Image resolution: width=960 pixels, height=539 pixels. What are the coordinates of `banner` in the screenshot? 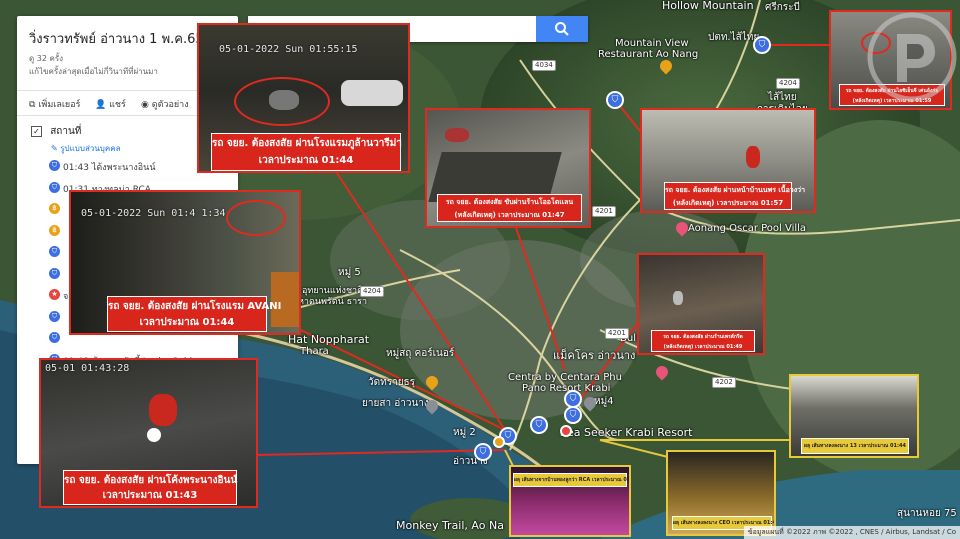 It's located at (285, 299).